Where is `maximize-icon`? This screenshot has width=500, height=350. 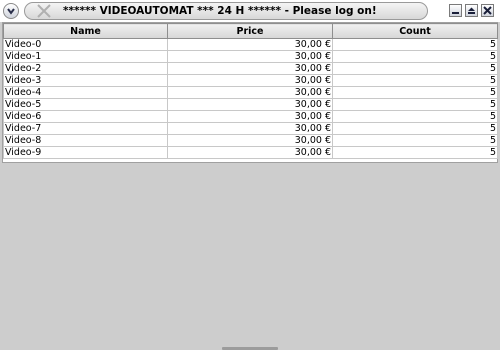
maximize-icon is located at coordinates (471, 10).